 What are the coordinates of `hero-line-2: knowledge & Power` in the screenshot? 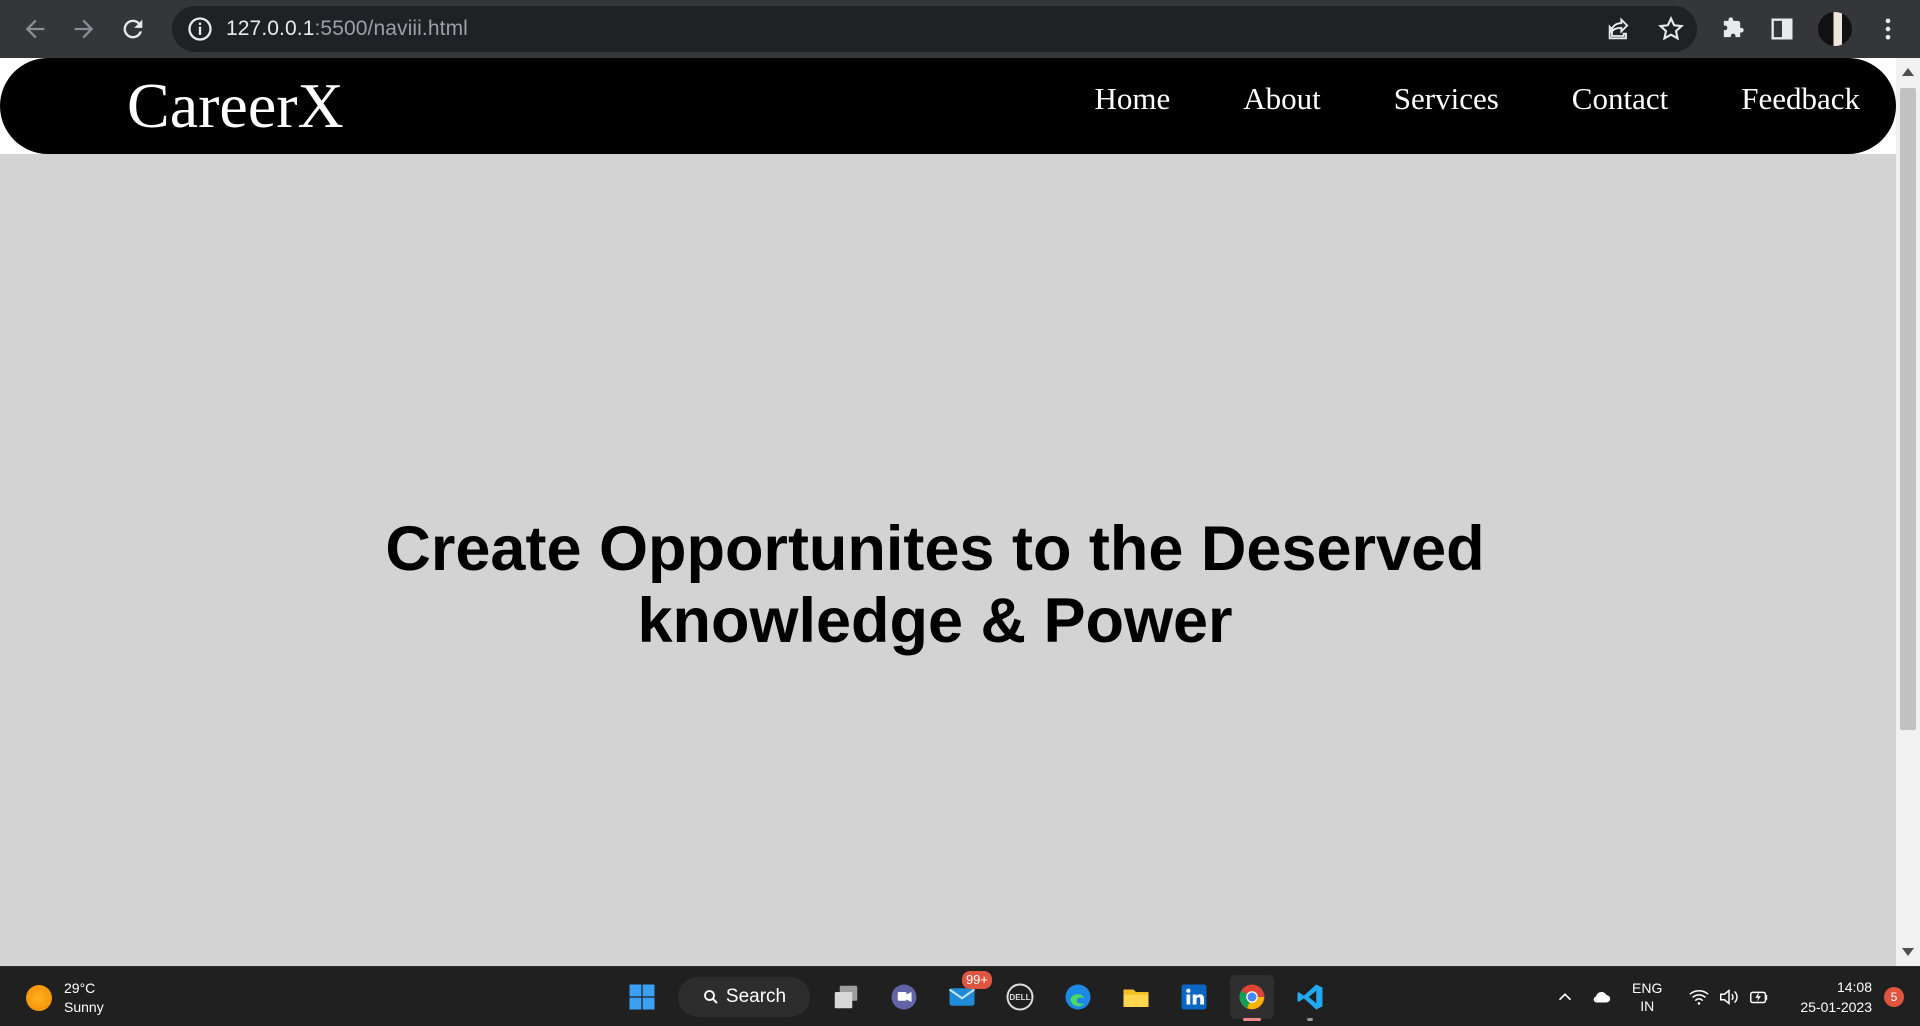 It's located at (935, 621).